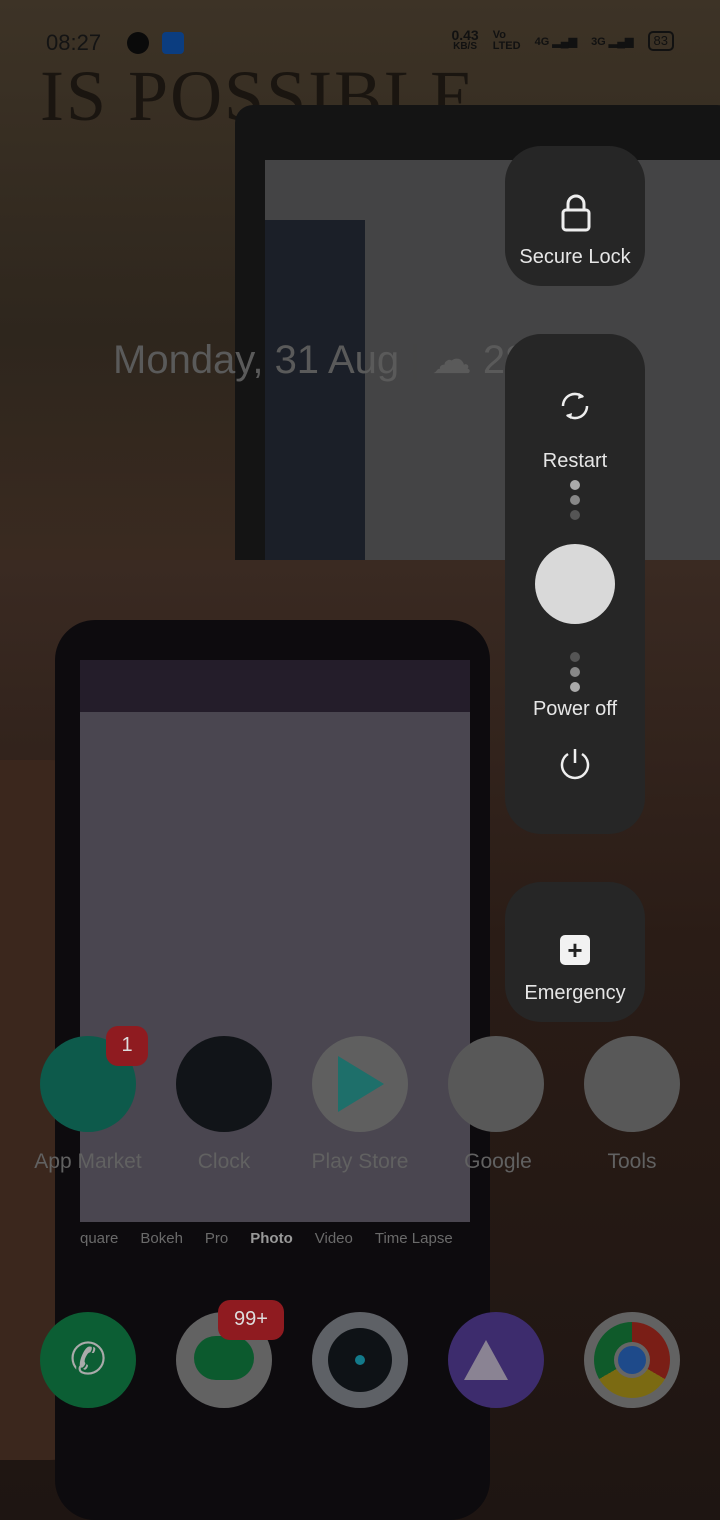 The height and width of the screenshot is (1520, 720). Describe the element at coordinates (360, 1360) in the screenshot. I see `camera-icon` at that location.